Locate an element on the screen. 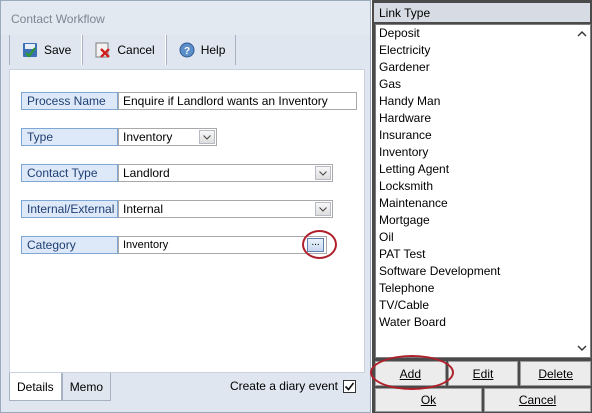 The image size is (592, 413). help-button: ? Help is located at coordinates (201, 50).